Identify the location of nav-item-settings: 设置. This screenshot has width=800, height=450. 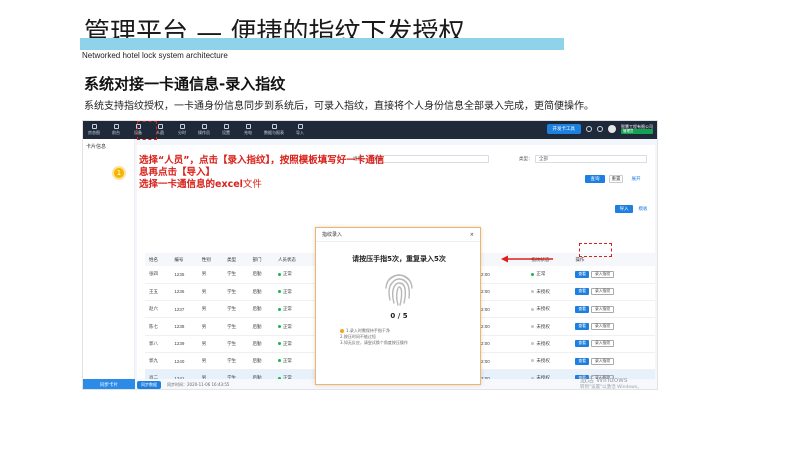
(226, 130).